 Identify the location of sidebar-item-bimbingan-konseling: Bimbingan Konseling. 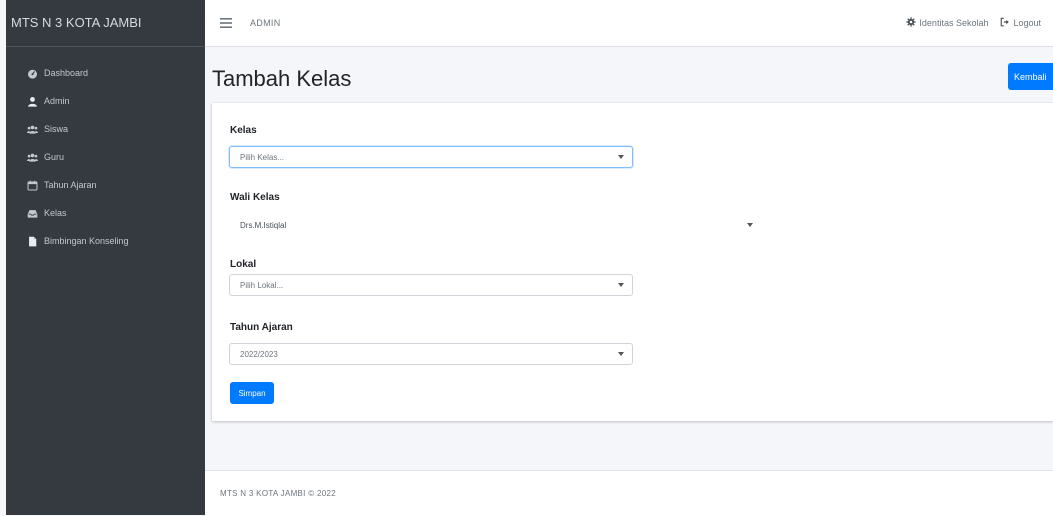
(105, 241).